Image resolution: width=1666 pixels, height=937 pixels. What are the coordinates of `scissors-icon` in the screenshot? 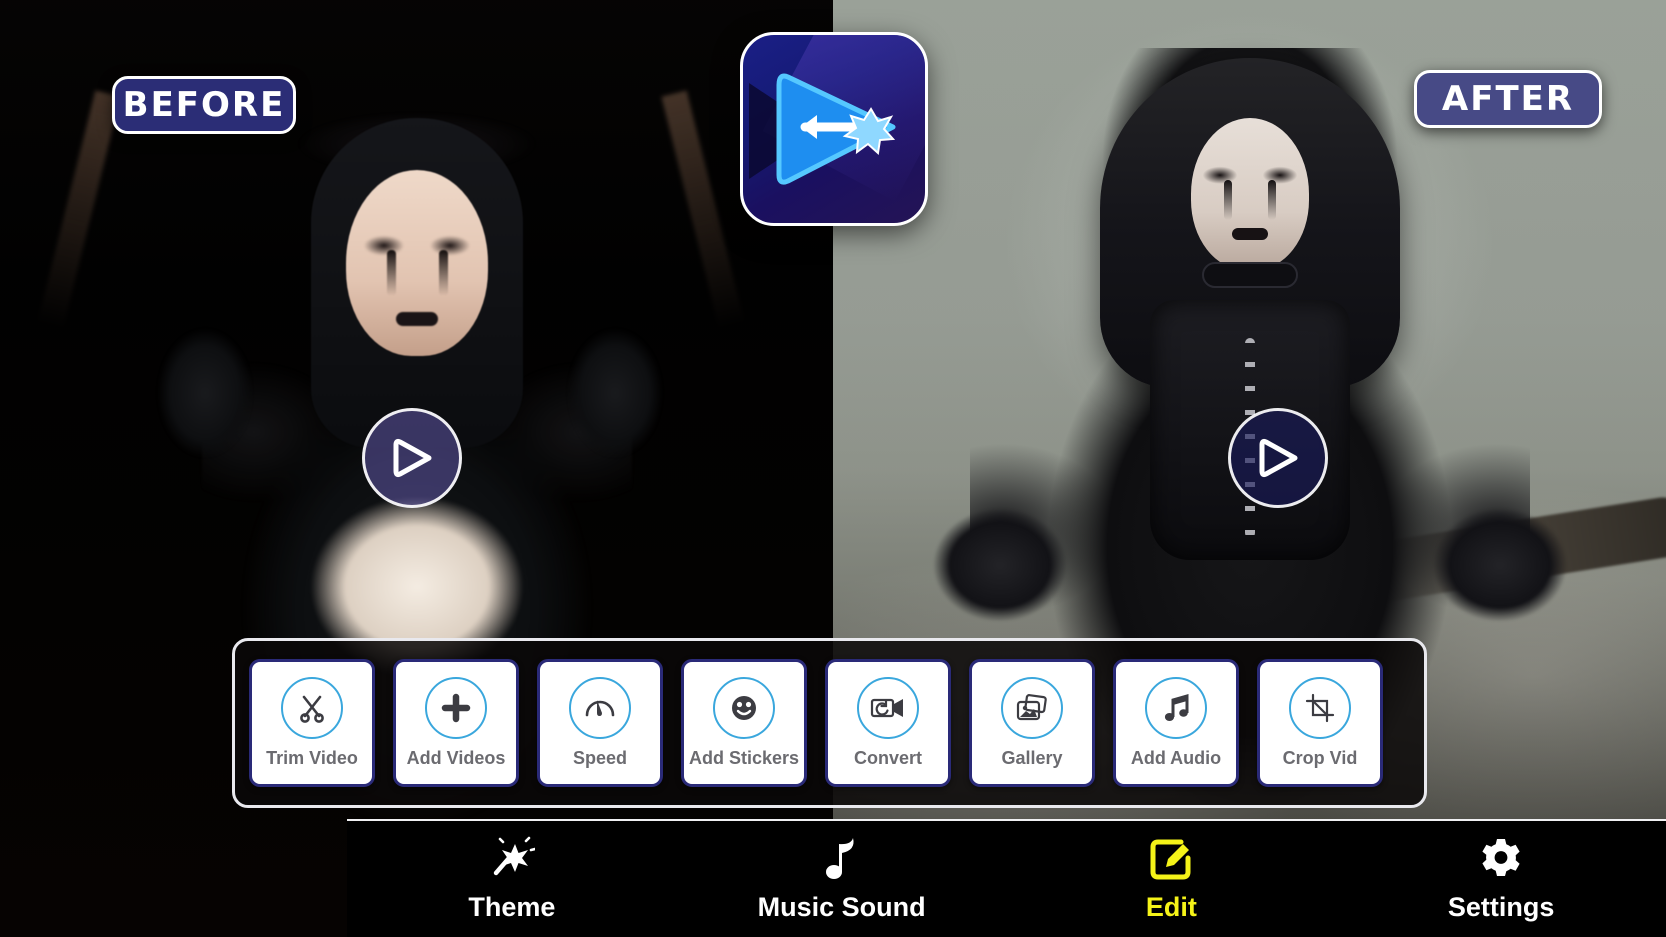 It's located at (312, 708).